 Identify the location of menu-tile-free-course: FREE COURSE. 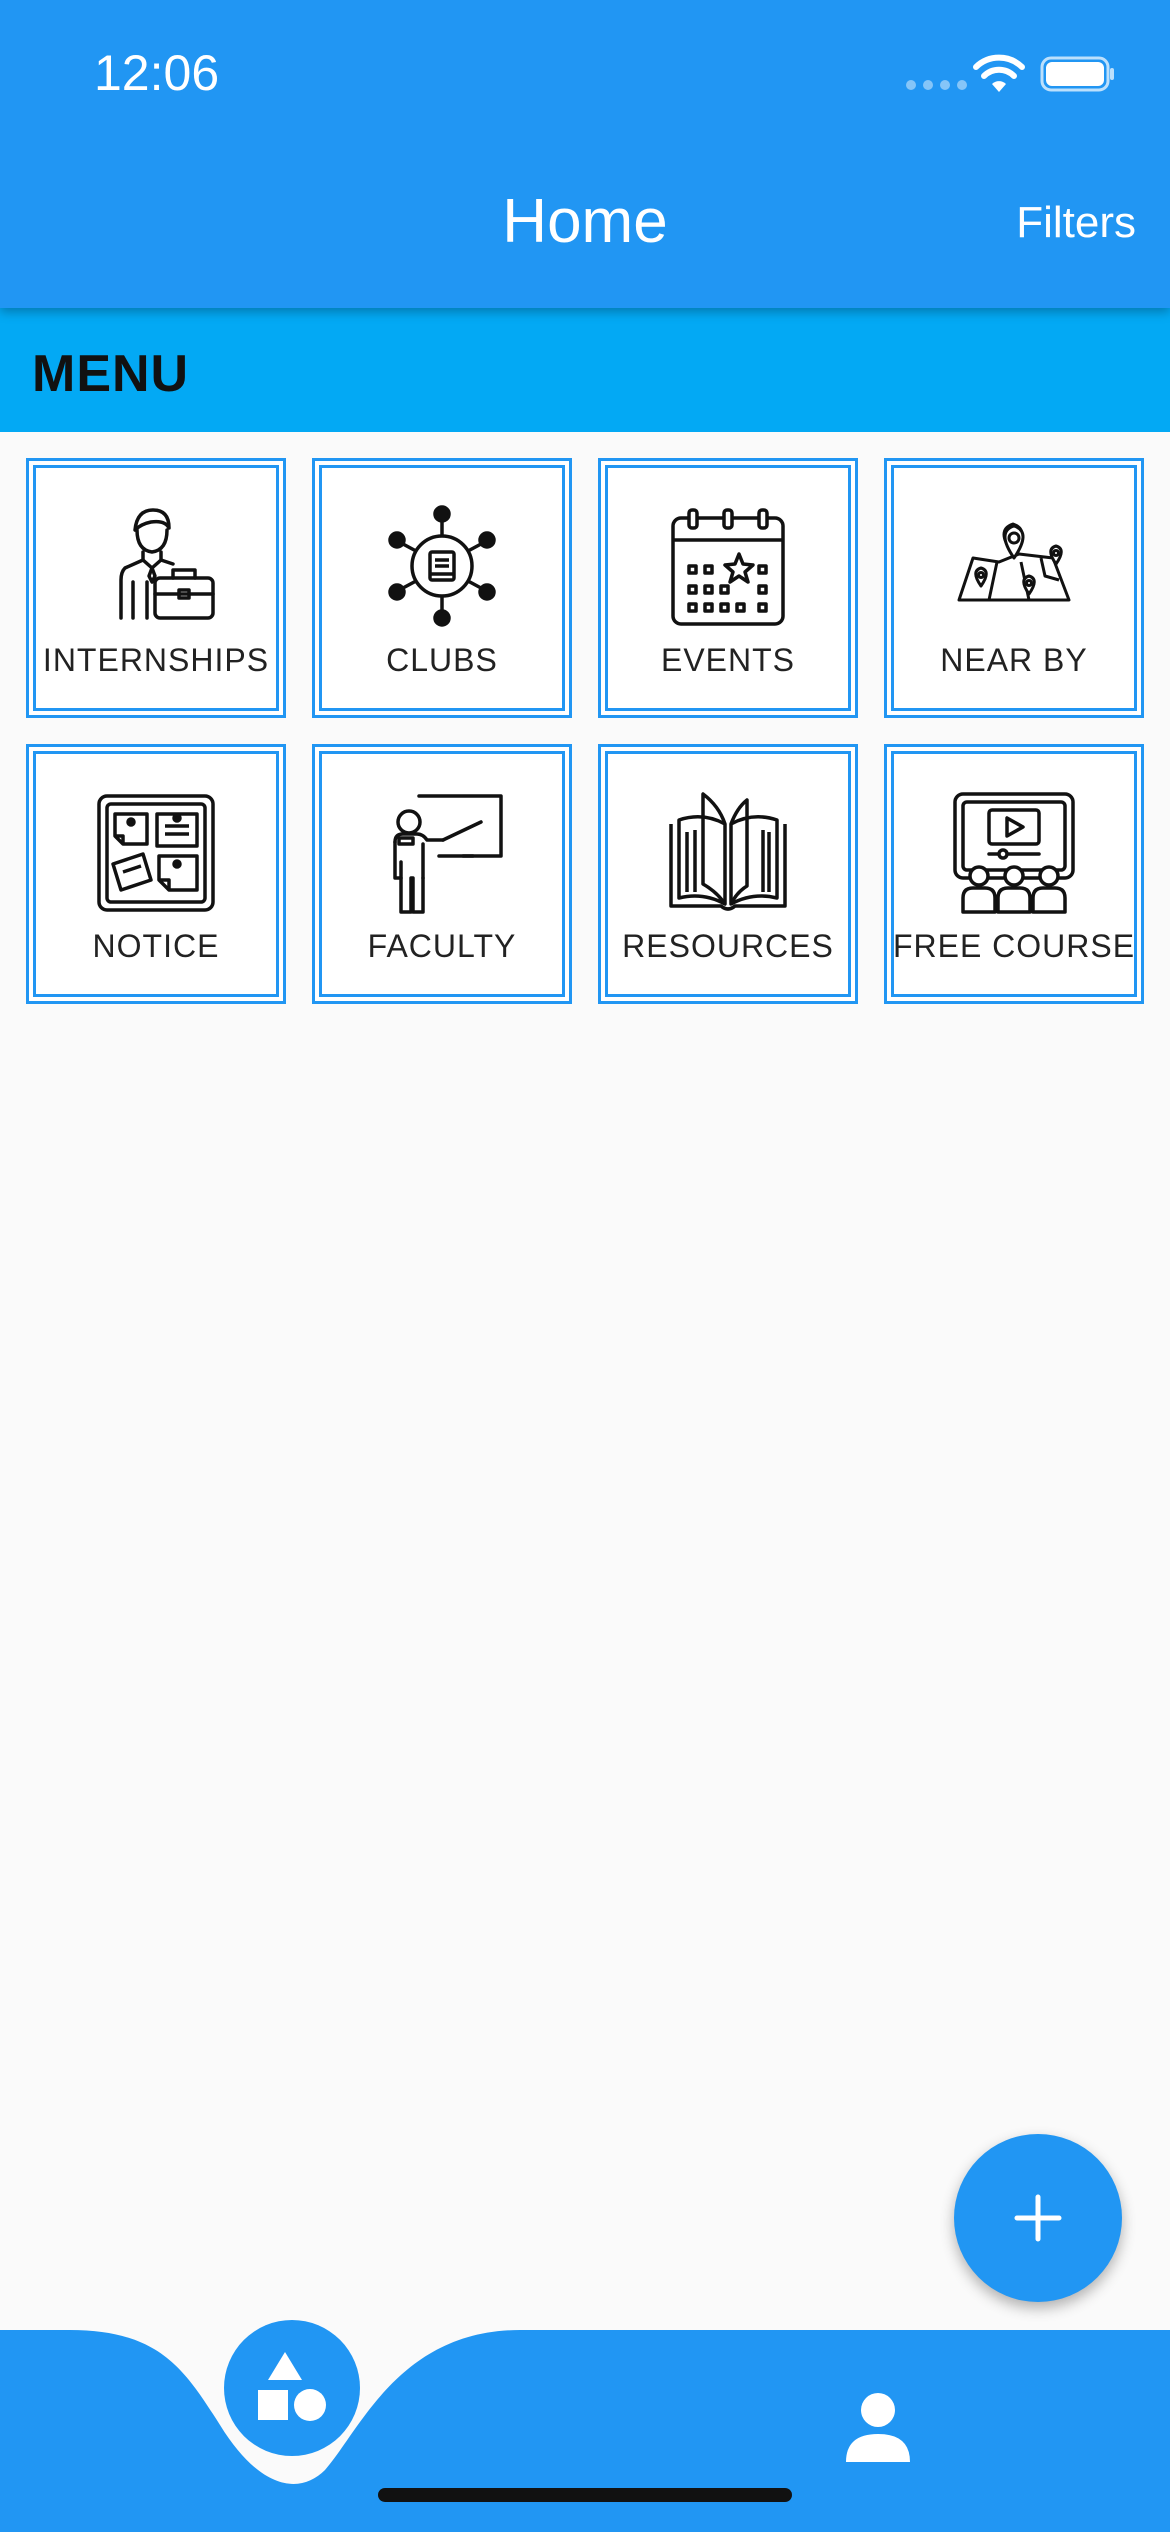
(1014, 874).